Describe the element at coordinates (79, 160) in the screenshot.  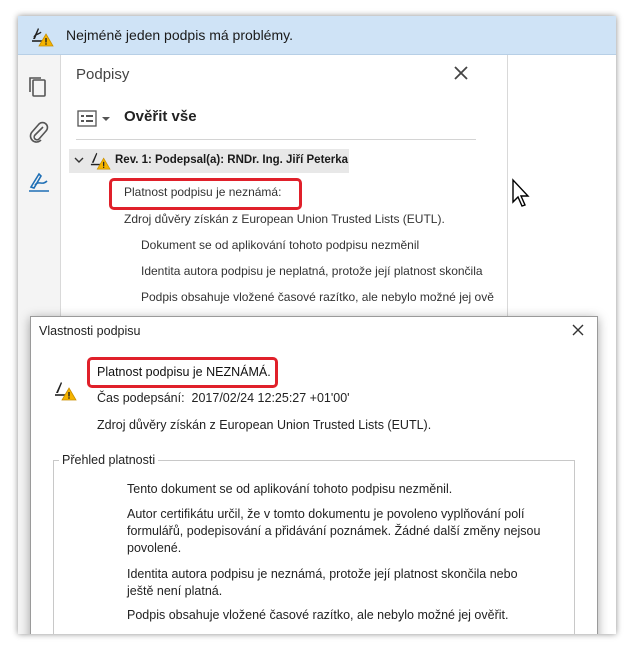
I see `chevron-down-icon` at that location.